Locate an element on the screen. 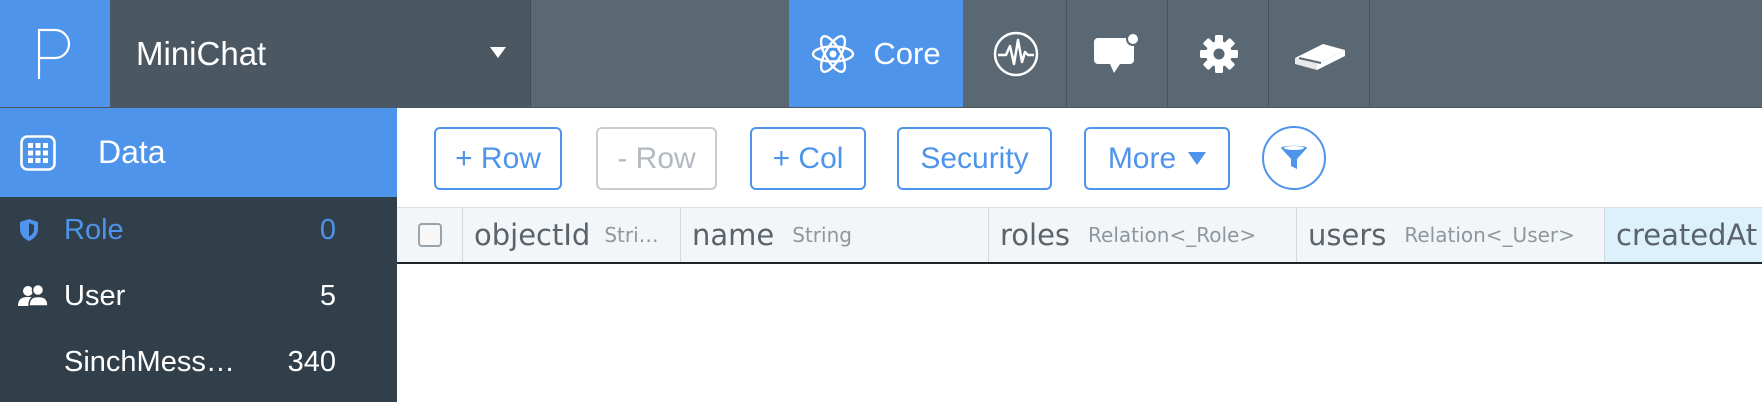  sidebar-item-label: Role is located at coordinates (94, 229).